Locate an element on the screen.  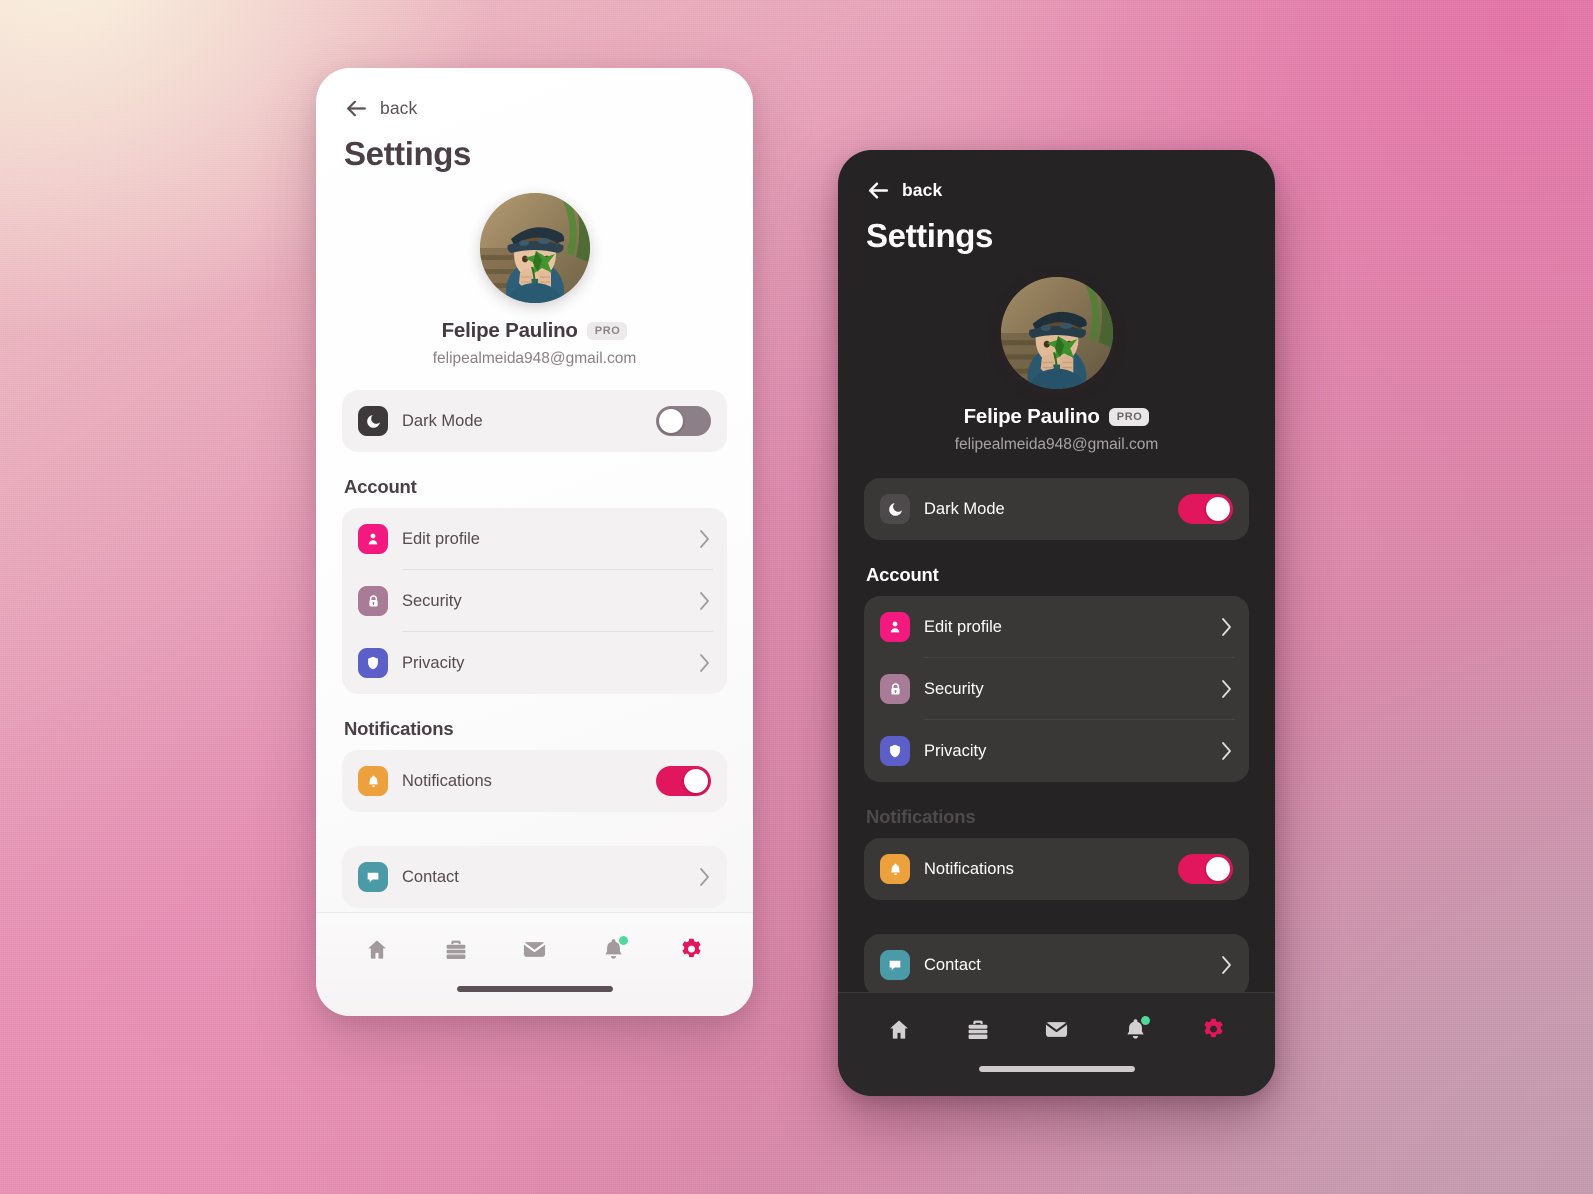
row-label: Edit profile is located at coordinates (963, 626).